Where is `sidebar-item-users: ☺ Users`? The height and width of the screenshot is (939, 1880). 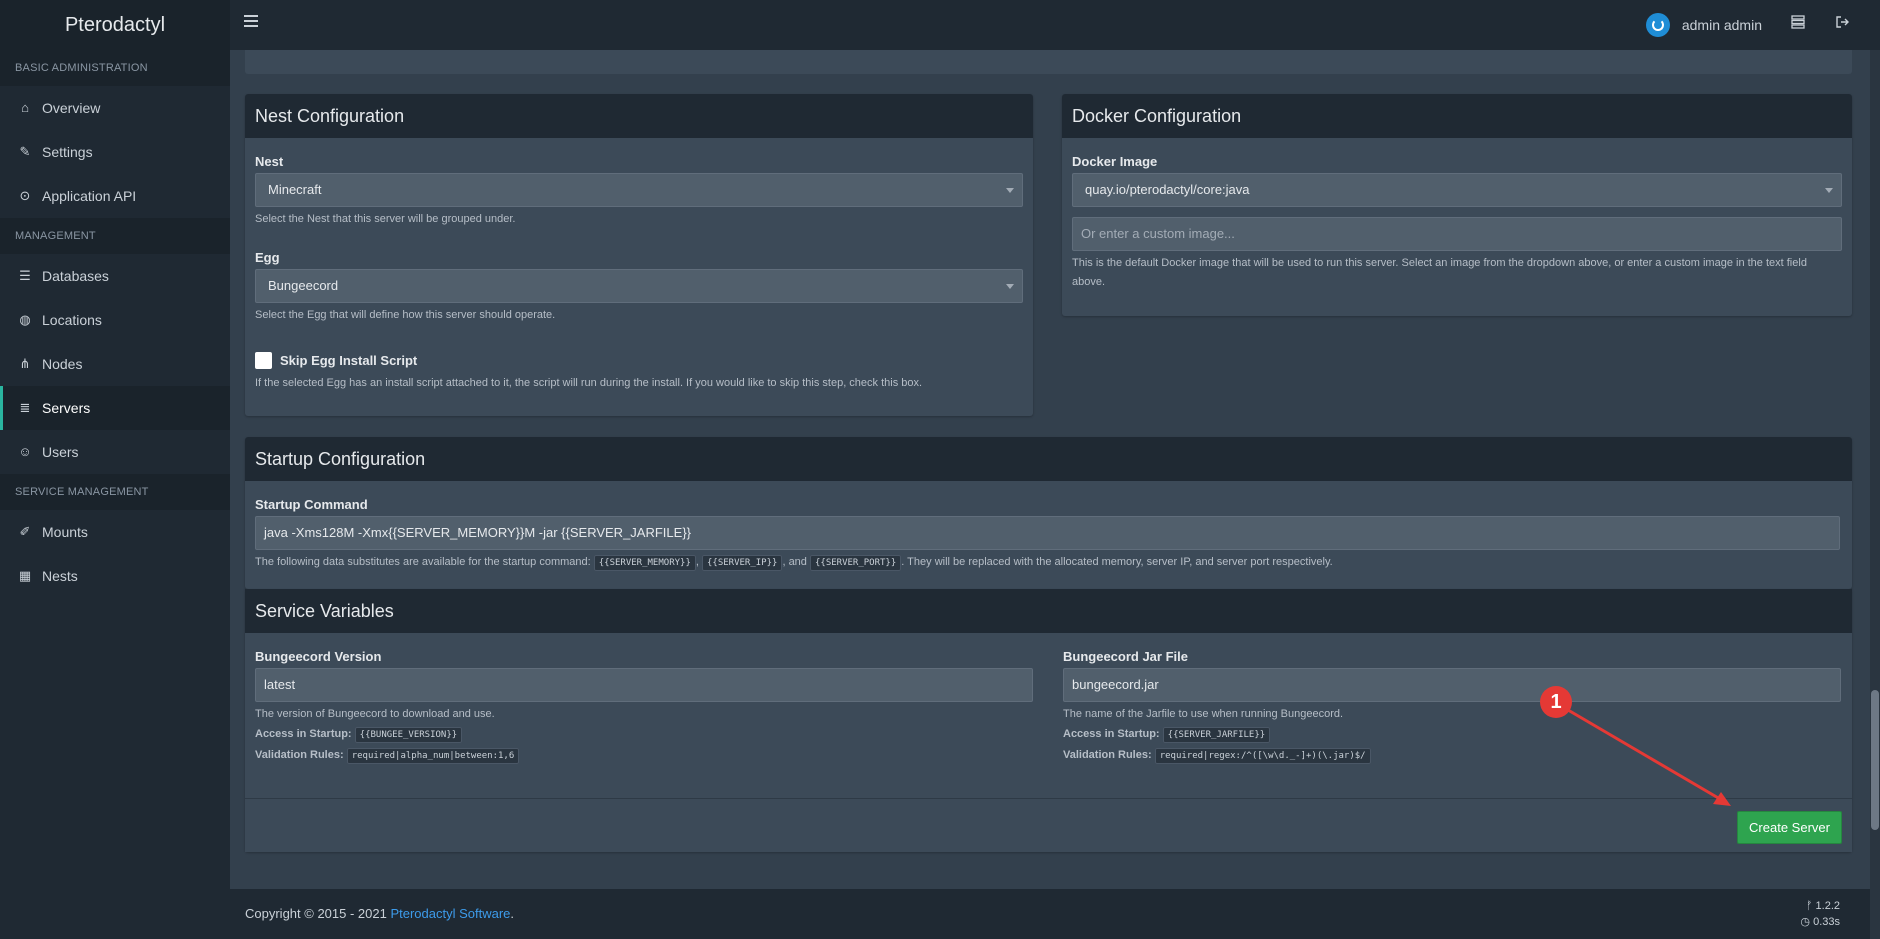
sidebar-item-users: ☺ Users is located at coordinates (115, 452).